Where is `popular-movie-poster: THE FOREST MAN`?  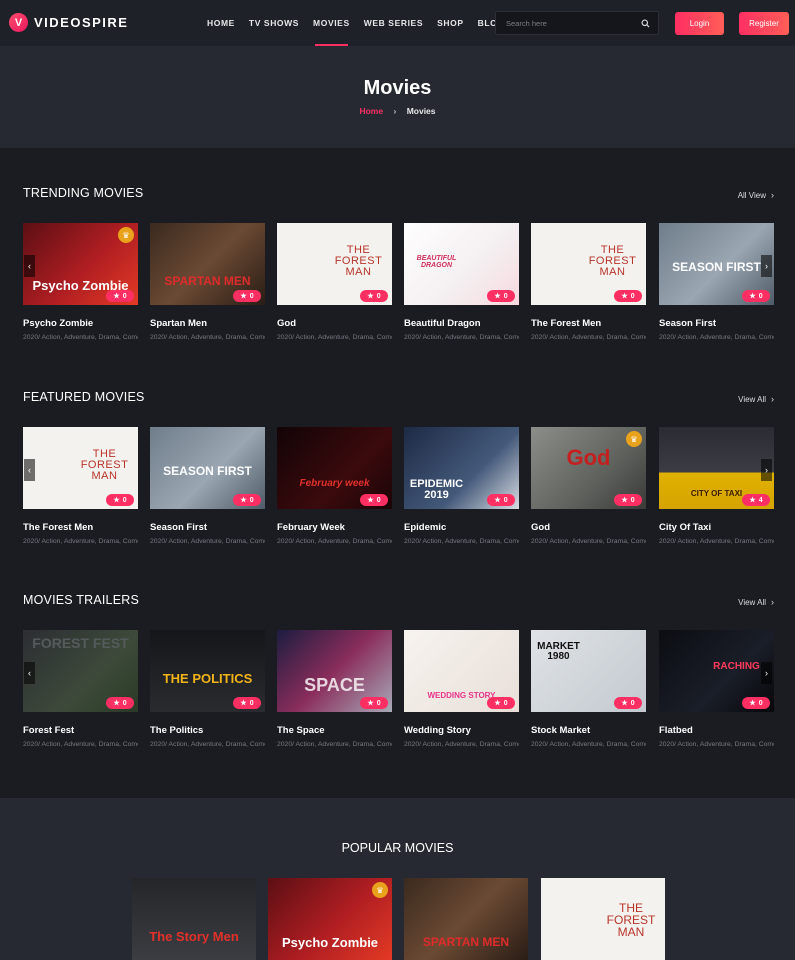 popular-movie-poster: THE FOREST MAN is located at coordinates (603, 919).